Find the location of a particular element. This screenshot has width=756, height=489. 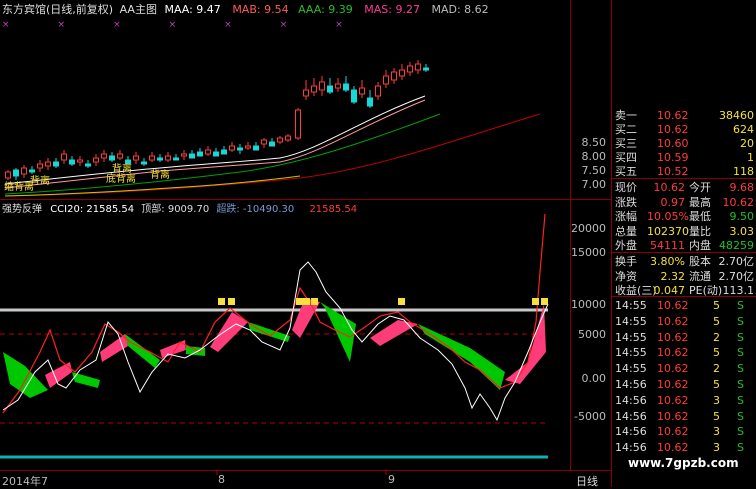

stat-label: 股本 is located at coordinates (700, 261).